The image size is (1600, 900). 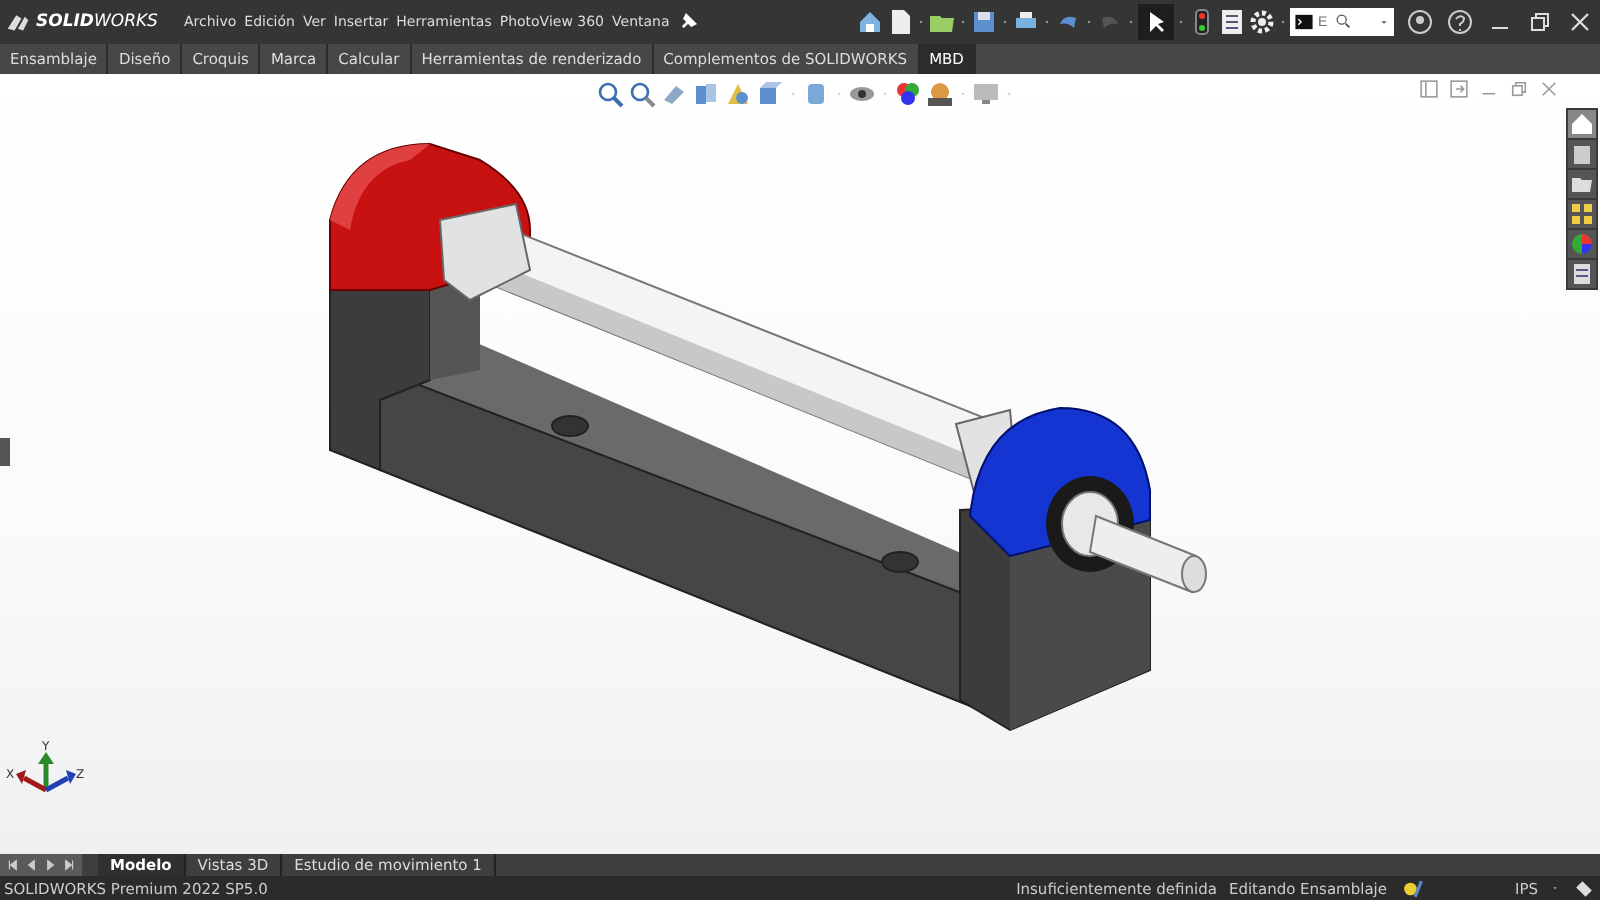 I want to click on app-logo: SOLIDWORKS, so click(x=97, y=22).